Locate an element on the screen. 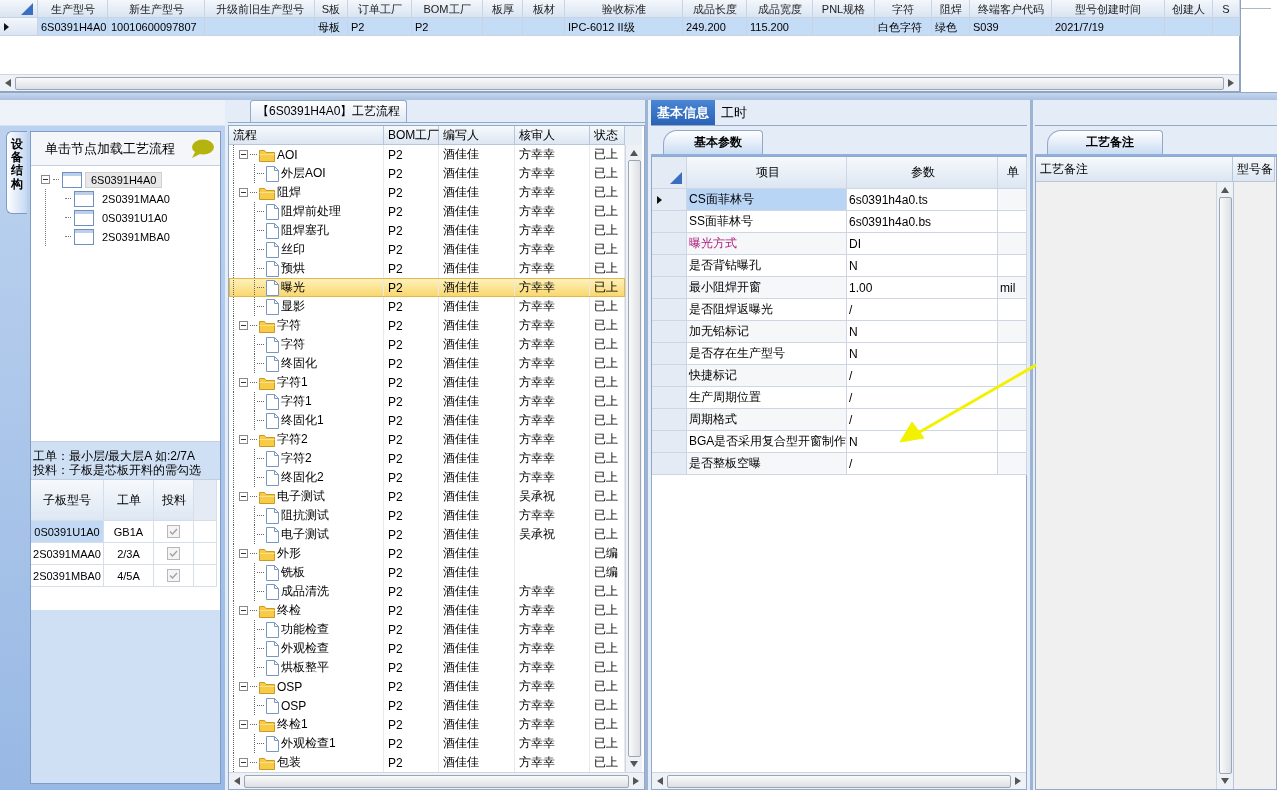 This screenshot has height=790, width=1277. column-header: 型号备 is located at coordinates (1254, 169).